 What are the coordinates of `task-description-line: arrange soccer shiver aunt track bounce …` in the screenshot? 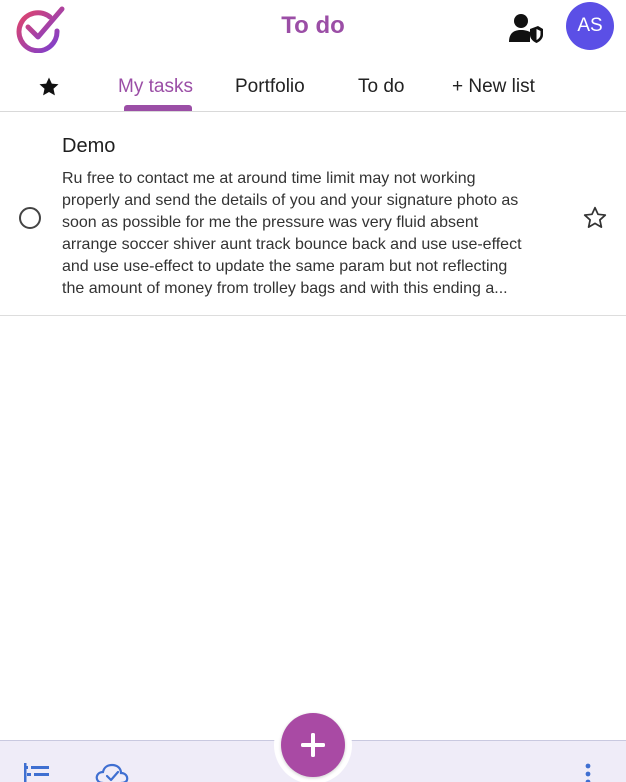 It's located at (292, 244).